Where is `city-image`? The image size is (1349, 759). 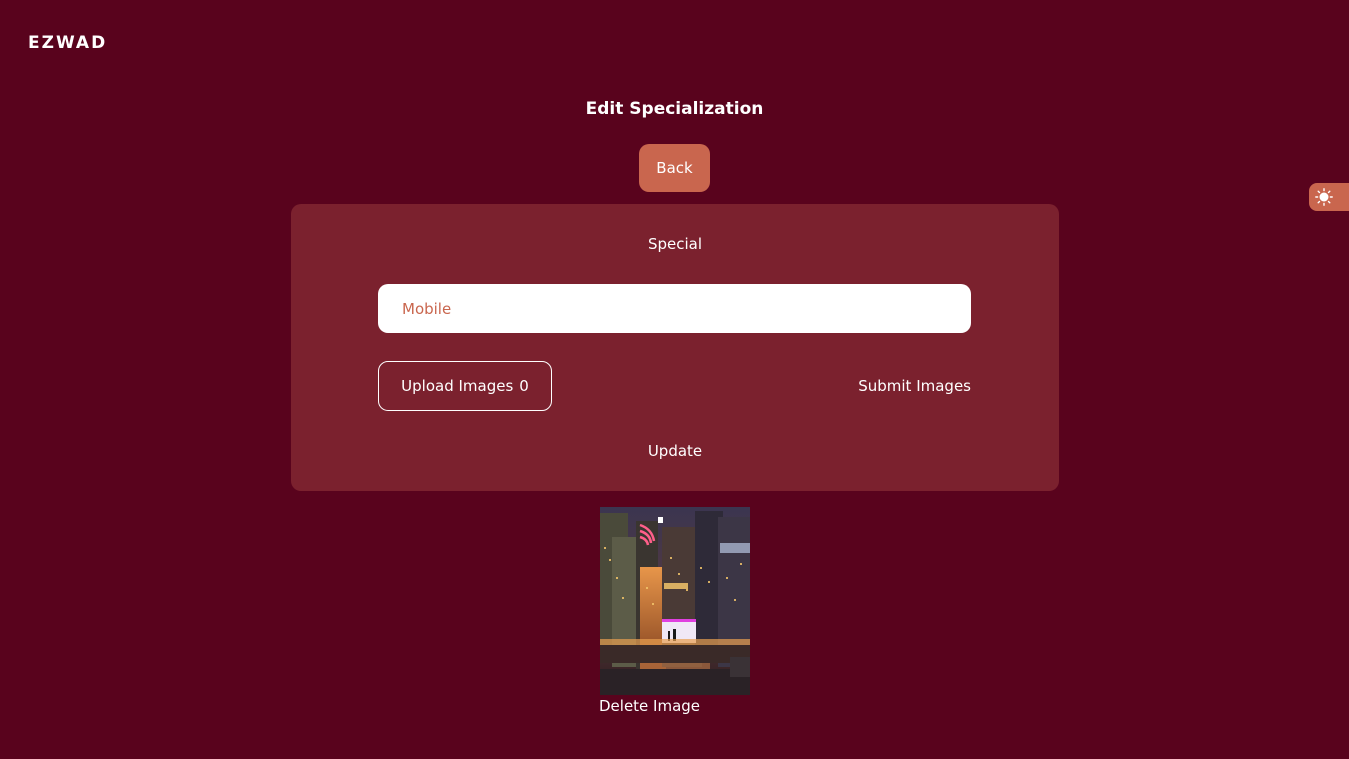 city-image is located at coordinates (675, 601).